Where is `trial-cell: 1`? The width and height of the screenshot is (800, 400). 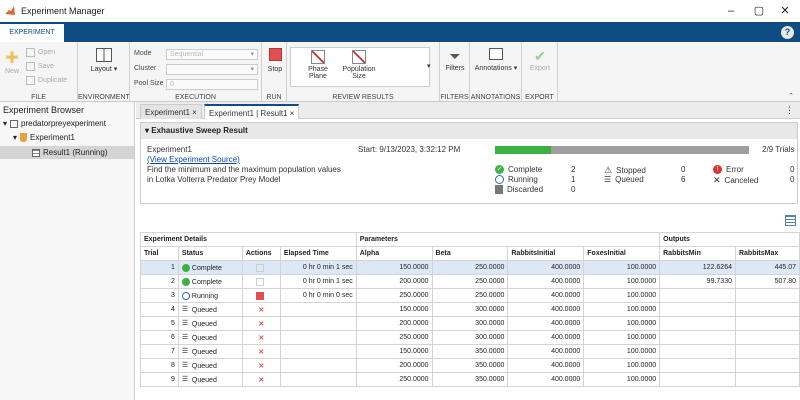
trial-cell: 1 is located at coordinates (159, 267).